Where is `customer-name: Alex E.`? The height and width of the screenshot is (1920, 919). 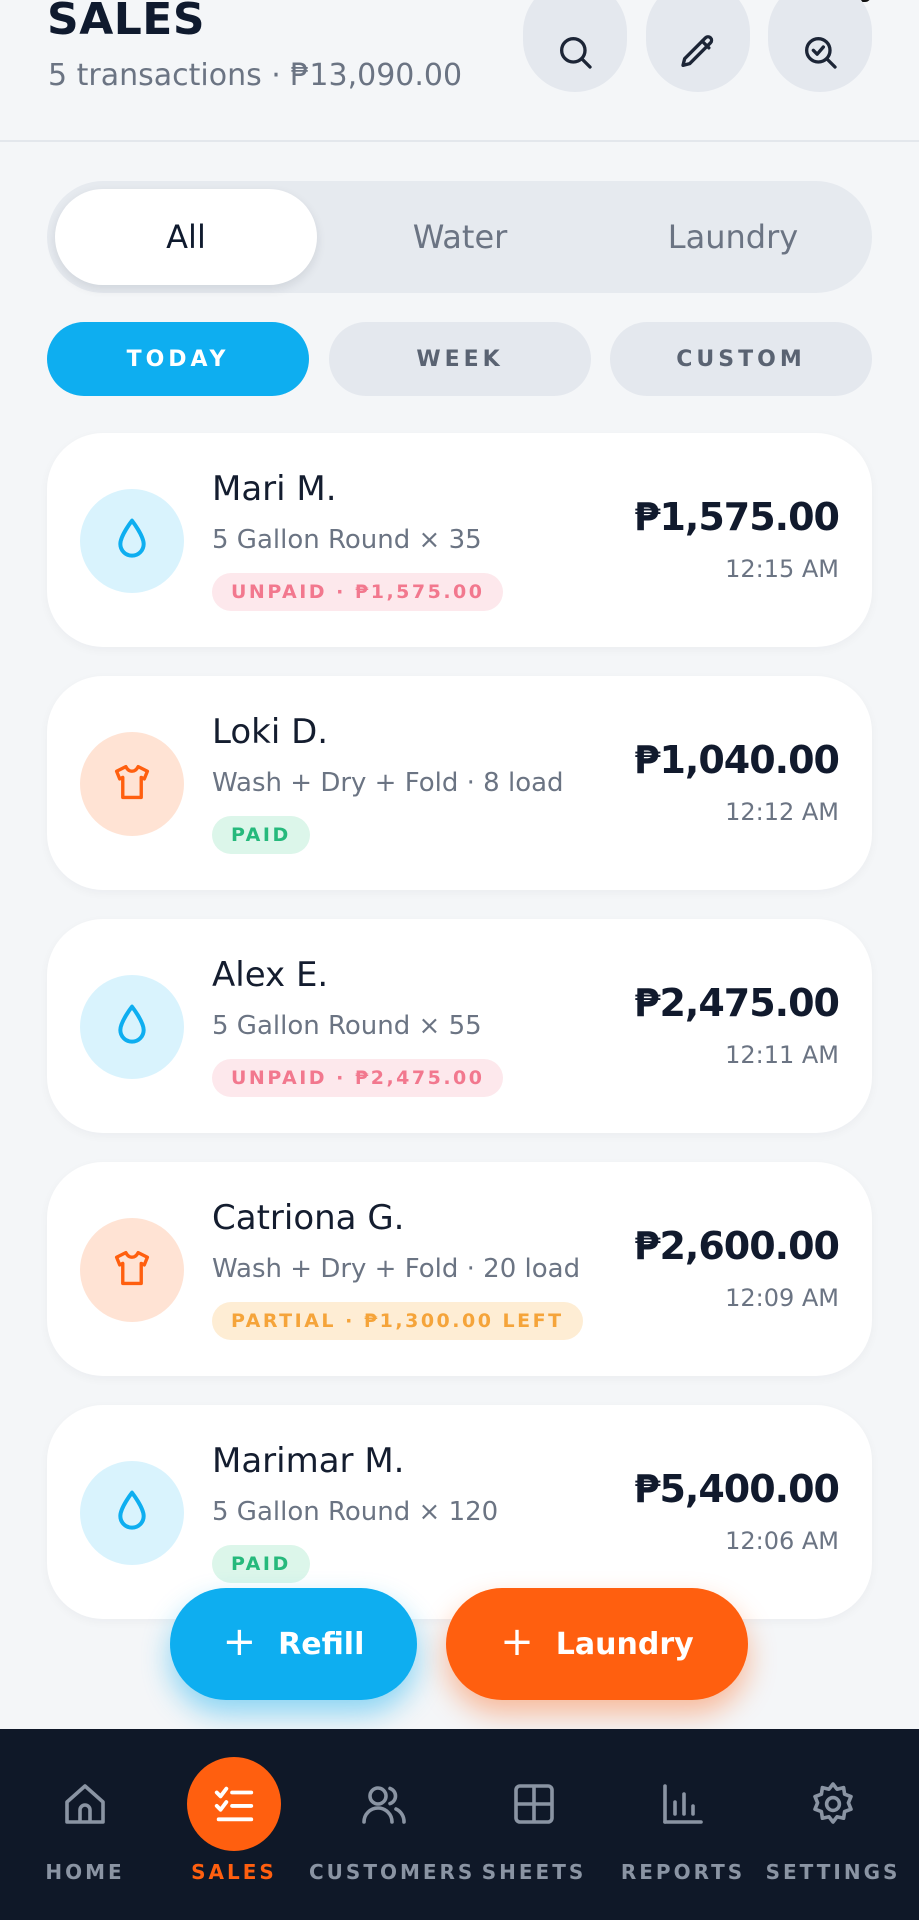
customer-name: Alex E. is located at coordinates (270, 975).